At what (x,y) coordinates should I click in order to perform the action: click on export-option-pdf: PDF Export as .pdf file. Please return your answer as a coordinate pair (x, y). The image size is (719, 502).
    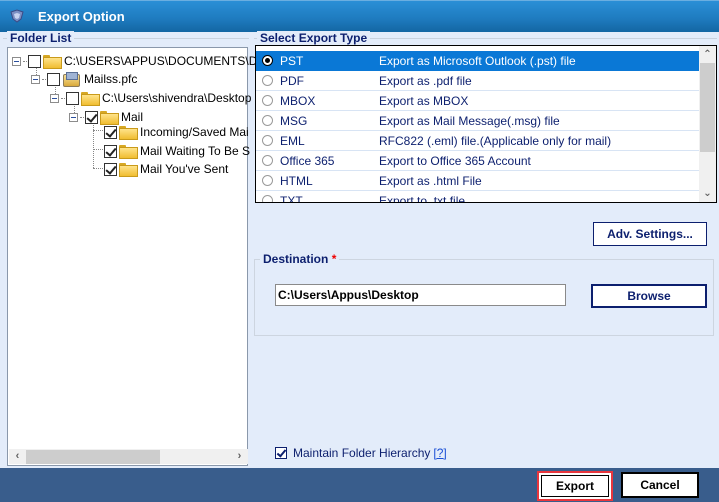
    Looking at the image, I should click on (478, 81).